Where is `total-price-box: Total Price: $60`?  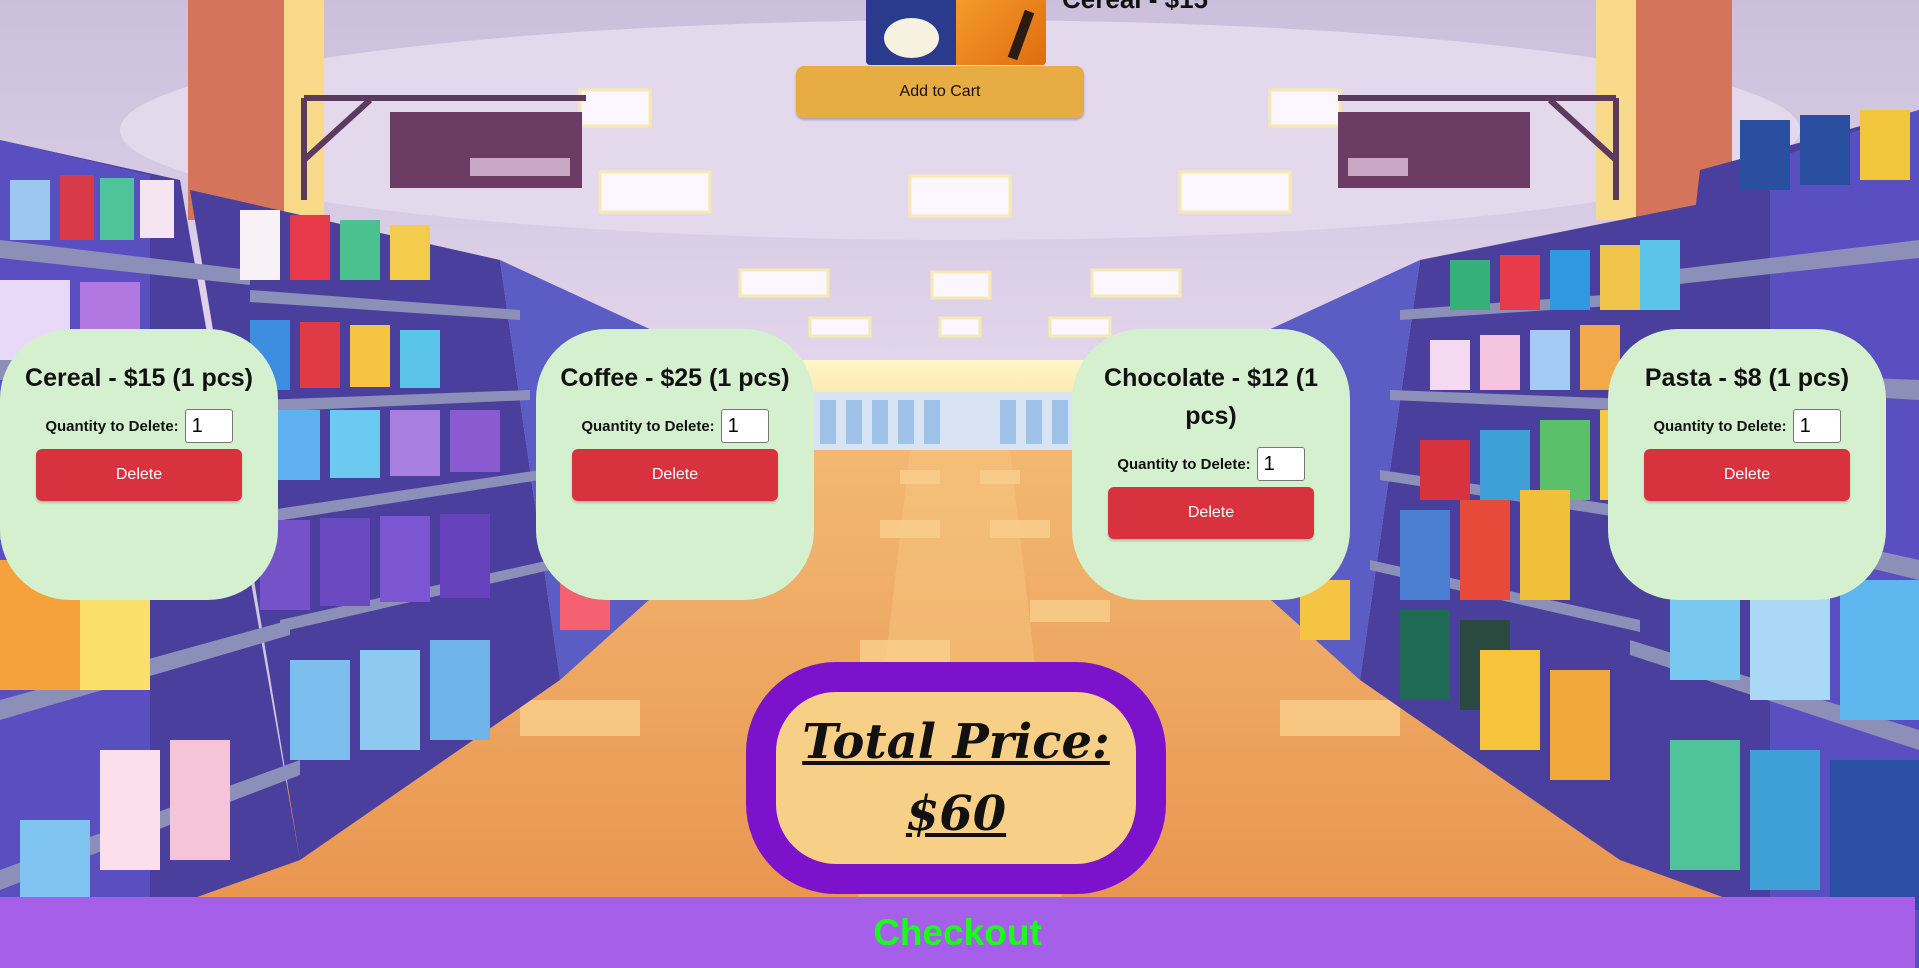
total-price-box: Total Price: $60 is located at coordinates (956, 778).